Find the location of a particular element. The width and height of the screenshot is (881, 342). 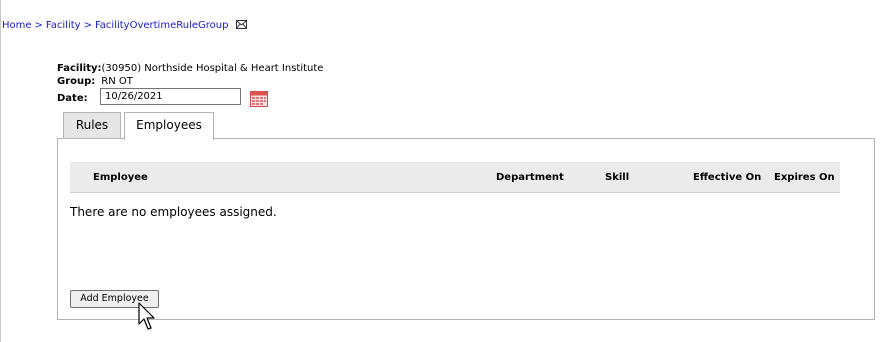

calendar-icon is located at coordinates (259, 101).